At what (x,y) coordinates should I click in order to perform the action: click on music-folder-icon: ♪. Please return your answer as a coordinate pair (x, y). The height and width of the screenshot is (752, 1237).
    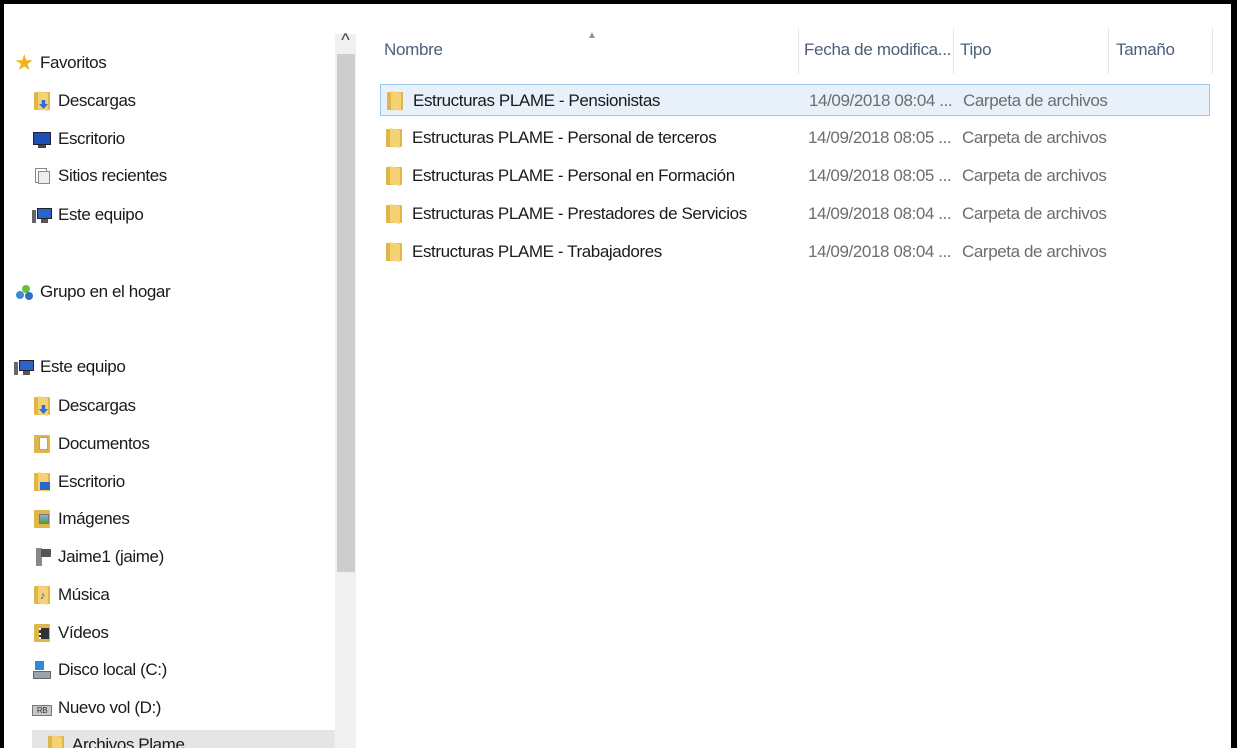
    Looking at the image, I should click on (42, 595).